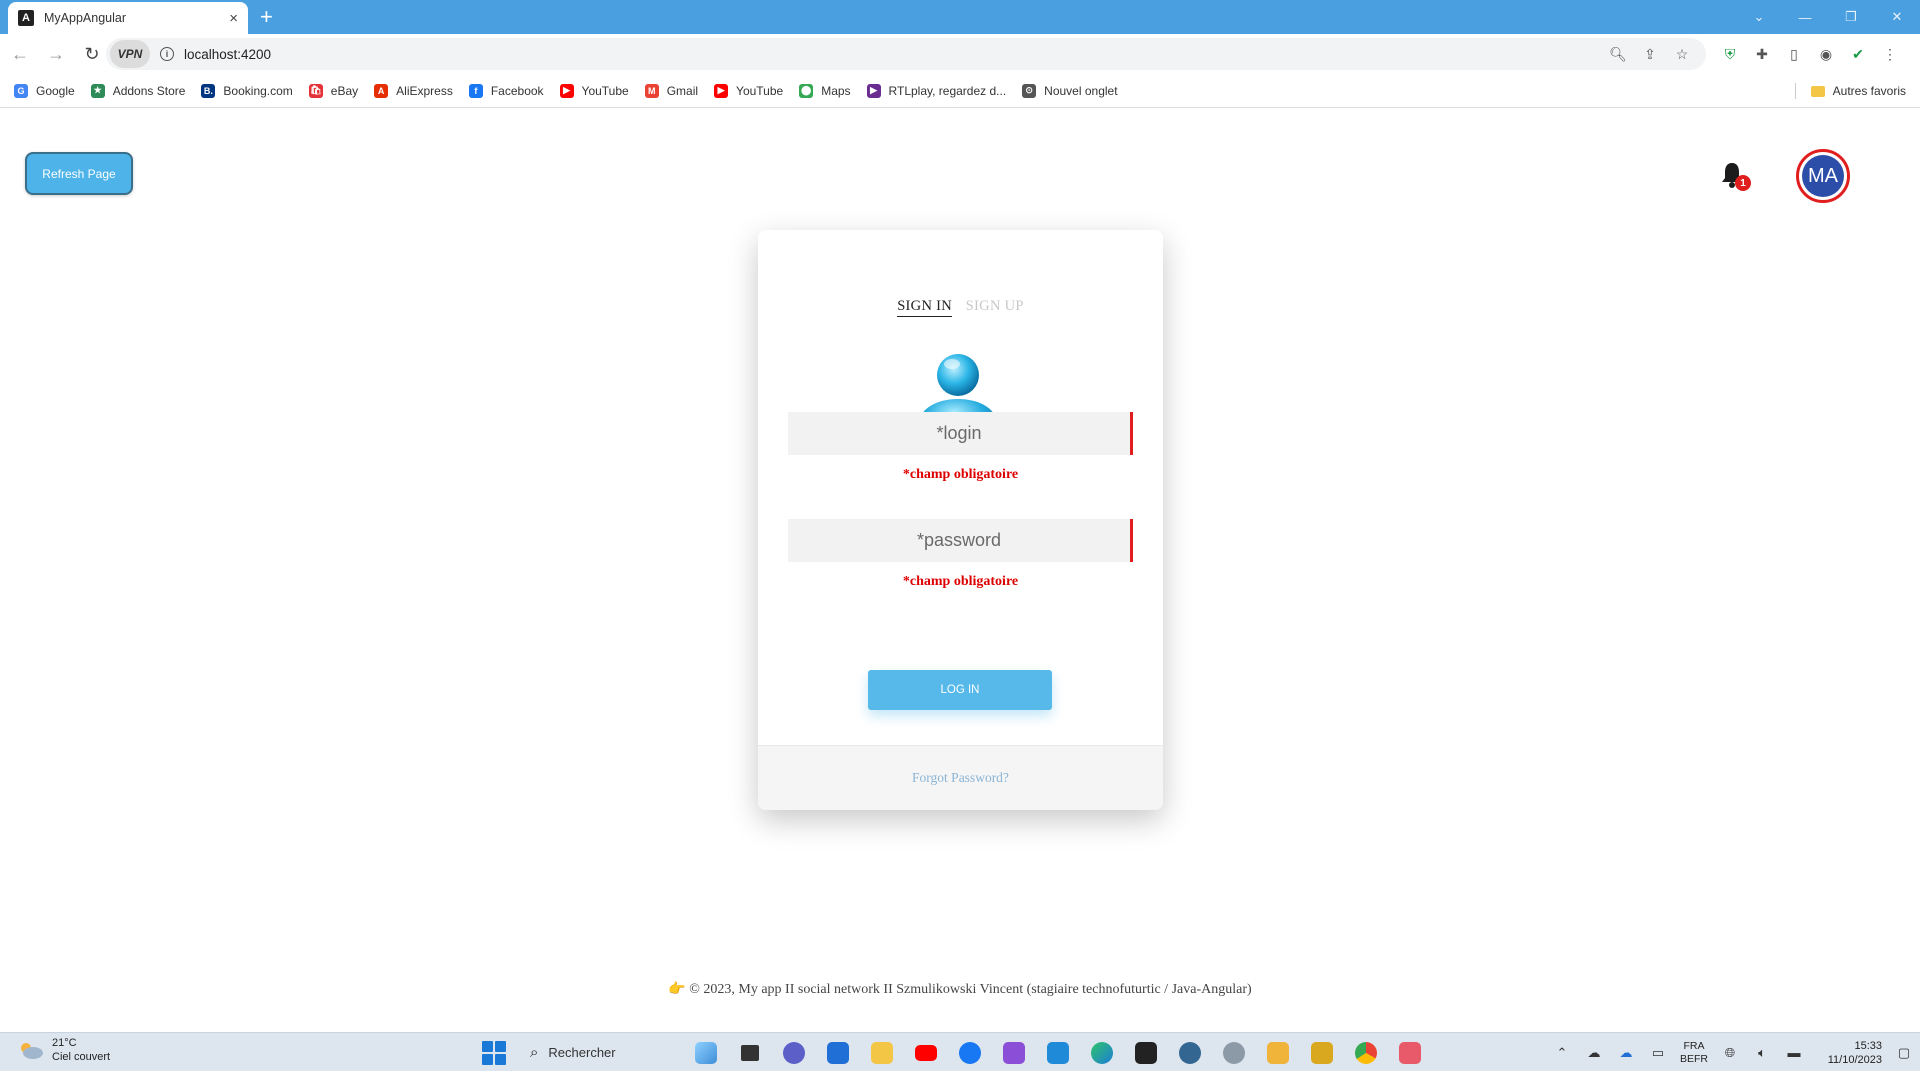 The image size is (1920, 1072). I want to click on system-clock: 15:33 11/10/2023, so click(1846, 1053).